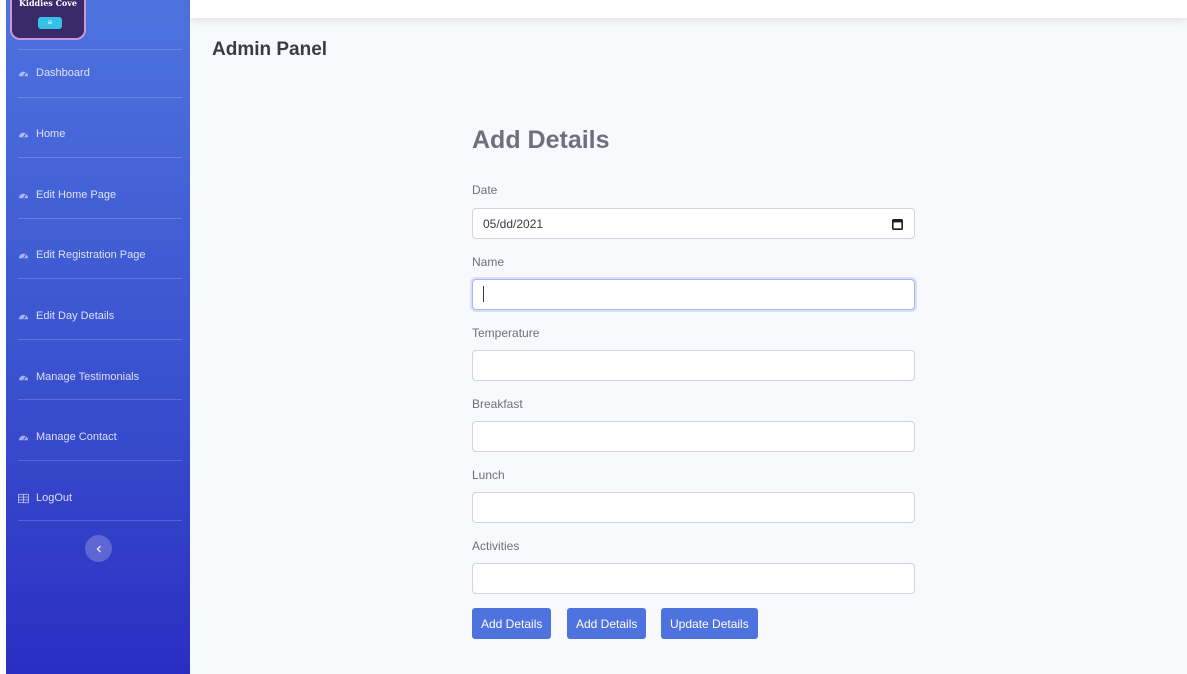 This screenshot has height=674, width=1187. I want to click on form-title: Add Details, so click(541, 140).